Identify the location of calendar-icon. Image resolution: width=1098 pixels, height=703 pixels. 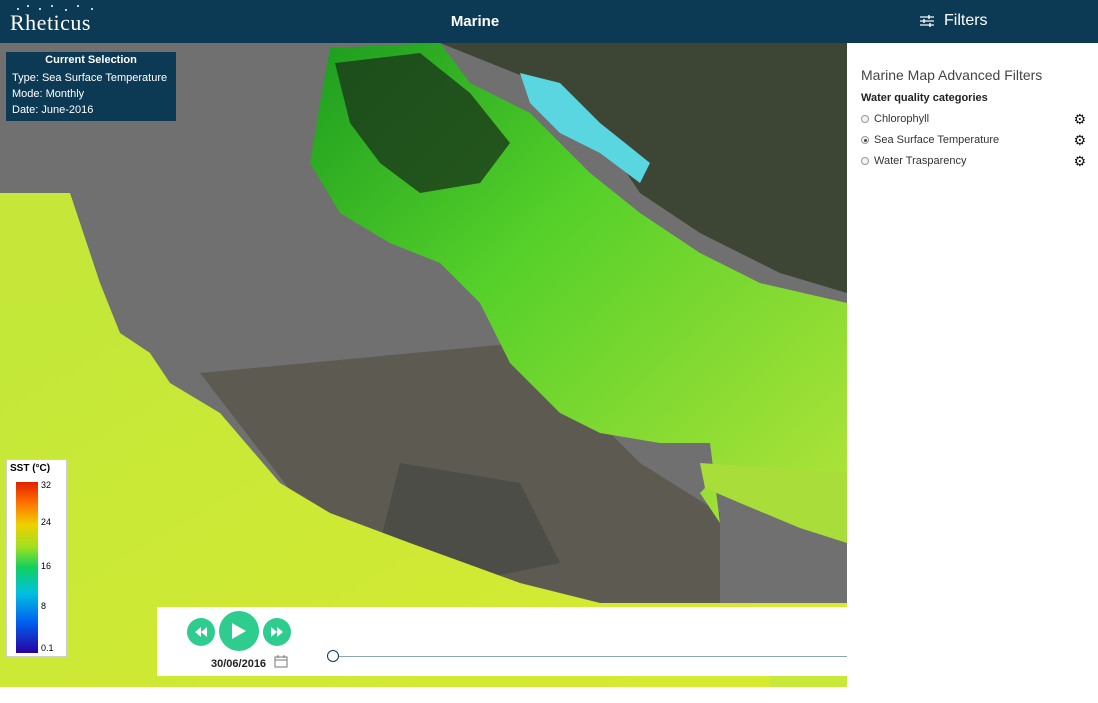
(281, 663).